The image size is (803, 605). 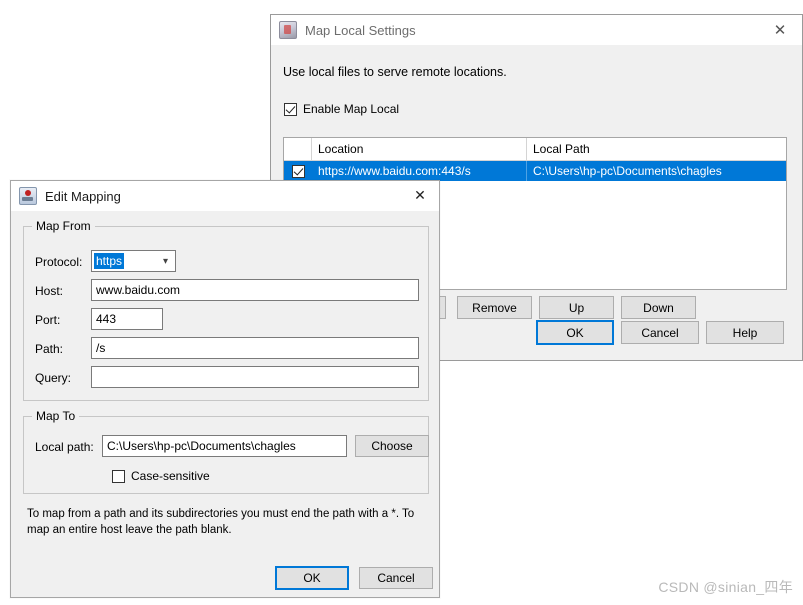 I want to click on table-header-location: Location, so click(x=419, y=149).